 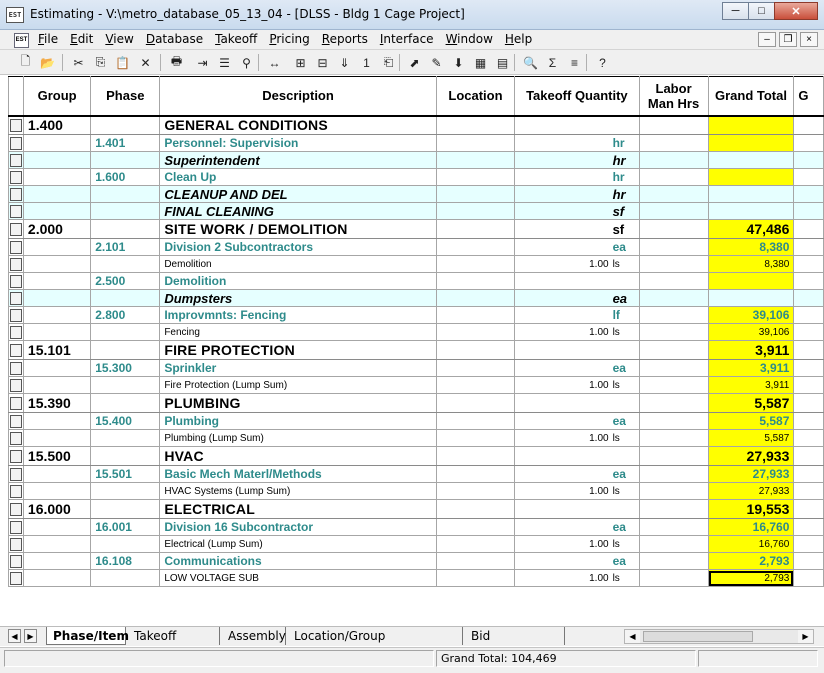 What do you see at coordinates (475, 96) in the screenshot?
I see `location-header: Location` at bounding box center [475, 96].